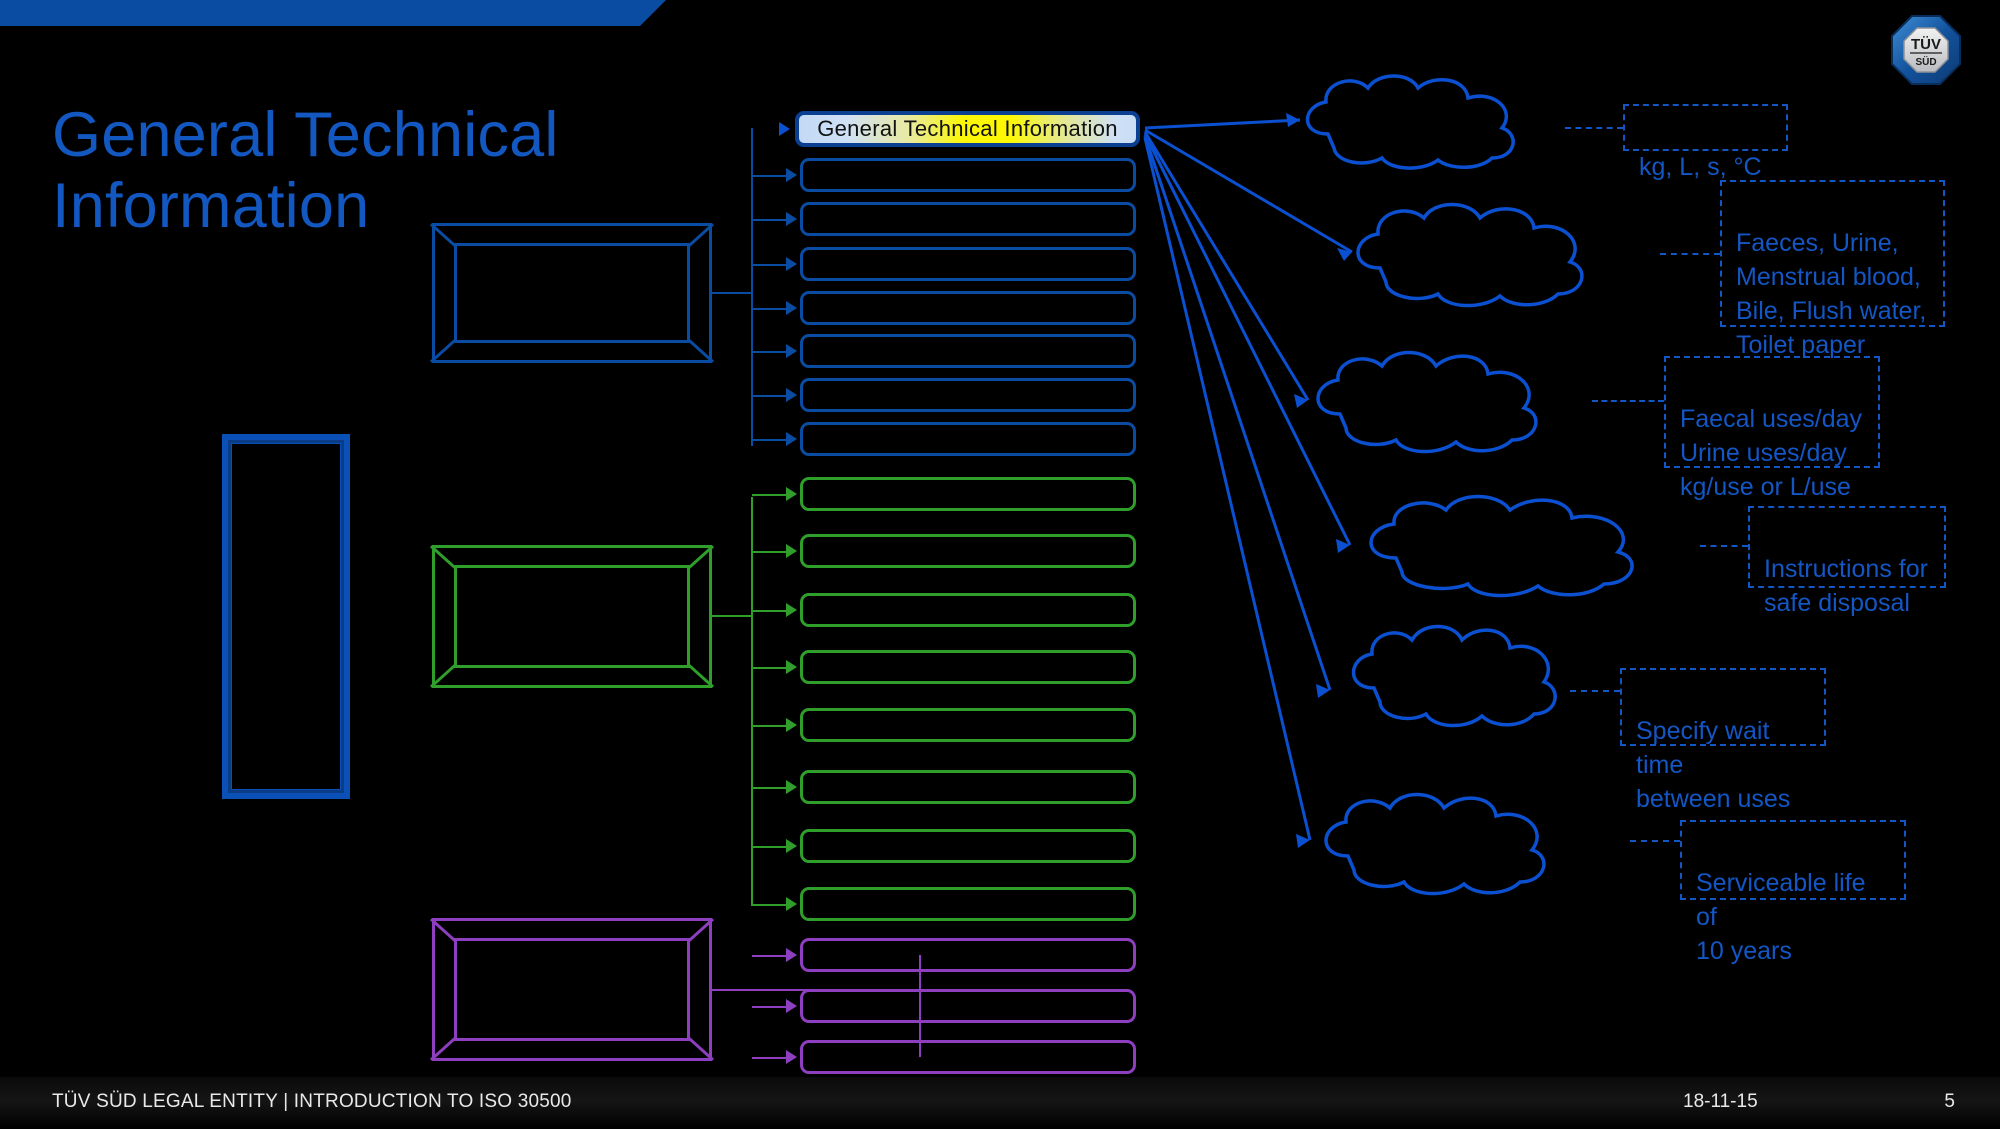 The width and height of the screenshot is (2000, 1129). What do you see at coordinates (1846, 586) in the screenshot?
I see `callout-disposal-text: Instructions for safe disposal` at bounding box center [1846, 586].